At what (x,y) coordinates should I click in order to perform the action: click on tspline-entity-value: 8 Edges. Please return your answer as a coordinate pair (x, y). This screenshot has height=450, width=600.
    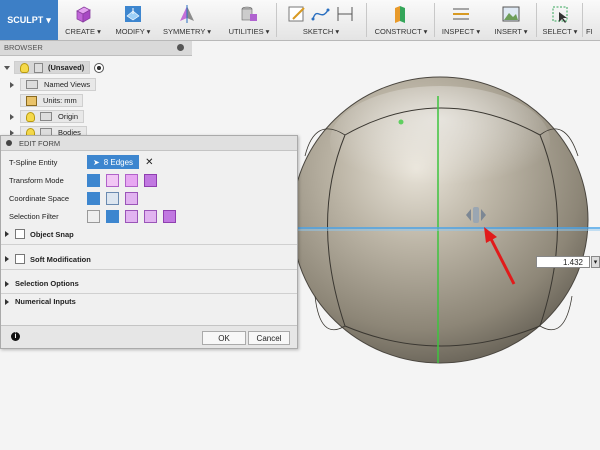
    Looking at the image, I should click on (118, 162).